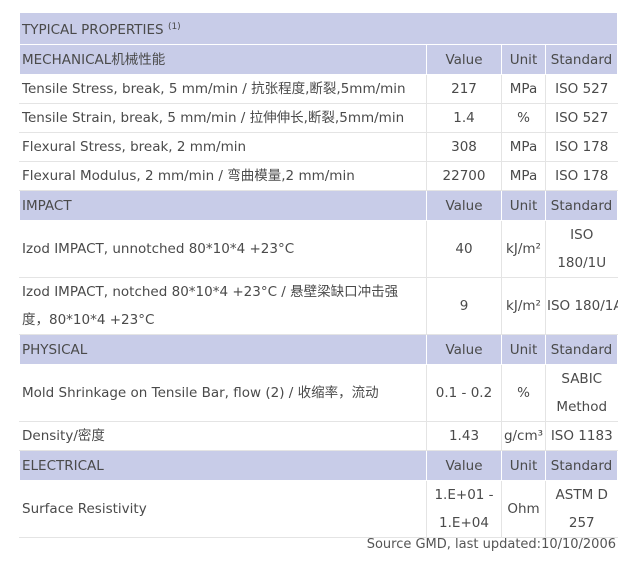  Describe the element at coordinates (223, 147) in the screenshot. I see `property-cell: Flexural Stress, break, 2 mm/min` at that location.